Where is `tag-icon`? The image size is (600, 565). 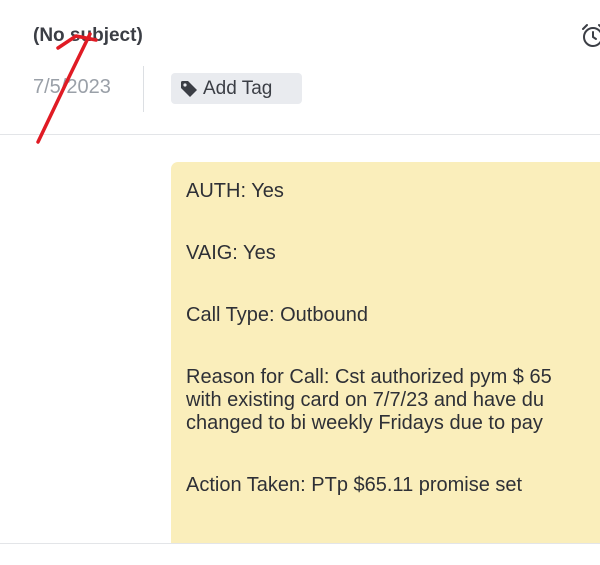
tag-icon is located at coordinates (189, 88).